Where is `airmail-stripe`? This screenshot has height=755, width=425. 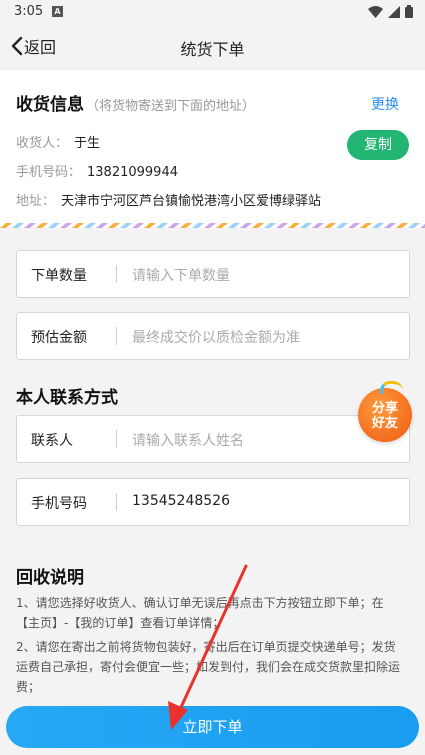 airmail-stripe is located at coordinates (212, 225).